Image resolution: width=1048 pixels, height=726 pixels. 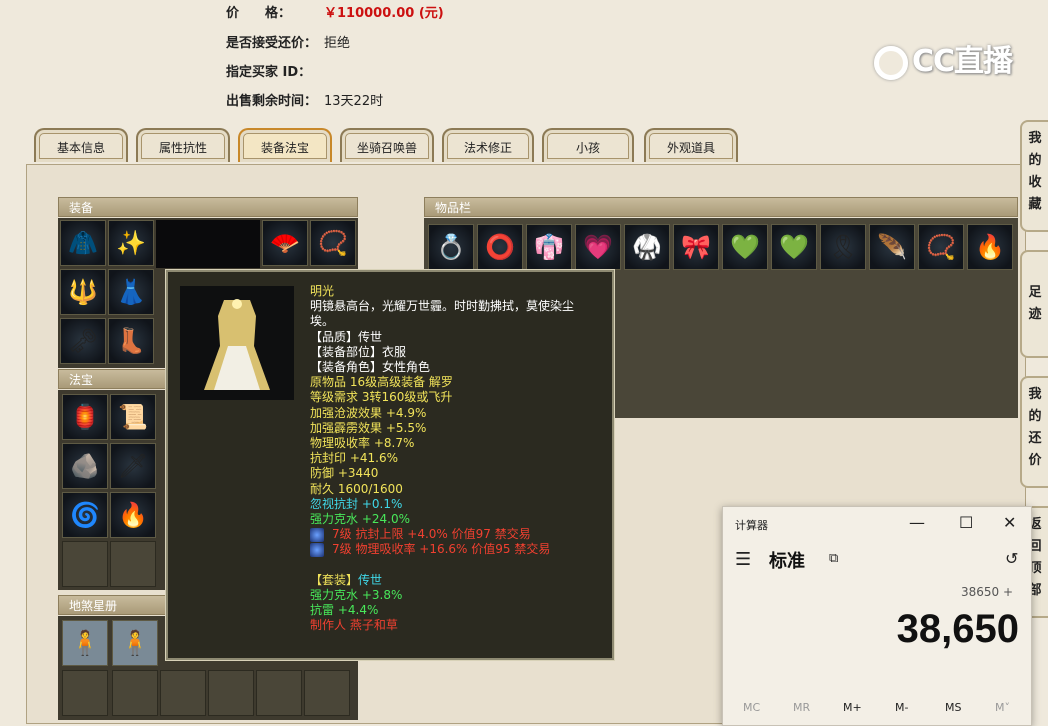 What do you see at coordinates (83, 292) in the screenshot?
I see `equip-slot-weapon: 🔱` at bounding box center [83, 292].